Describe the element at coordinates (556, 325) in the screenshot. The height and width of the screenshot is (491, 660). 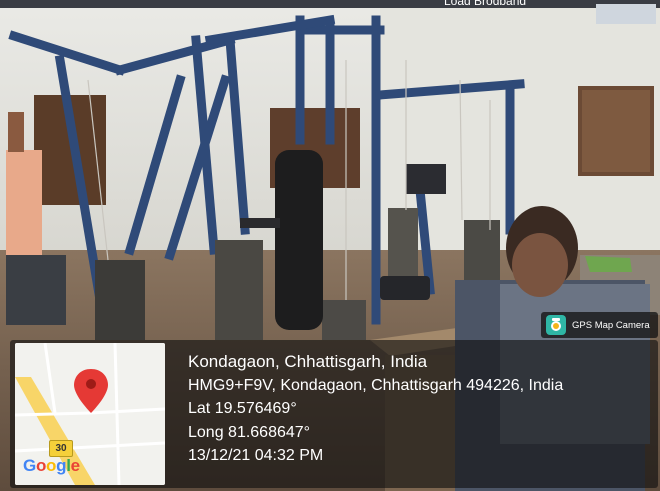
I see `gps-camera-icon` at that location.